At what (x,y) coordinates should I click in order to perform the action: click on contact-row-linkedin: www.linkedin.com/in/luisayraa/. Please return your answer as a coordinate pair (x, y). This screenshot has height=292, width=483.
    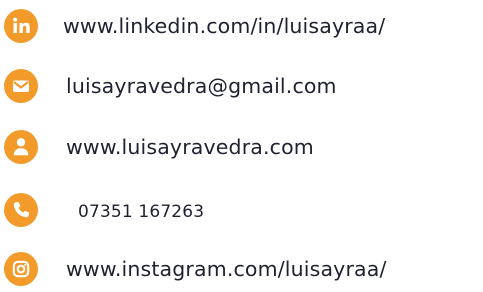
    Looking at the image, I should click on (241, 29).